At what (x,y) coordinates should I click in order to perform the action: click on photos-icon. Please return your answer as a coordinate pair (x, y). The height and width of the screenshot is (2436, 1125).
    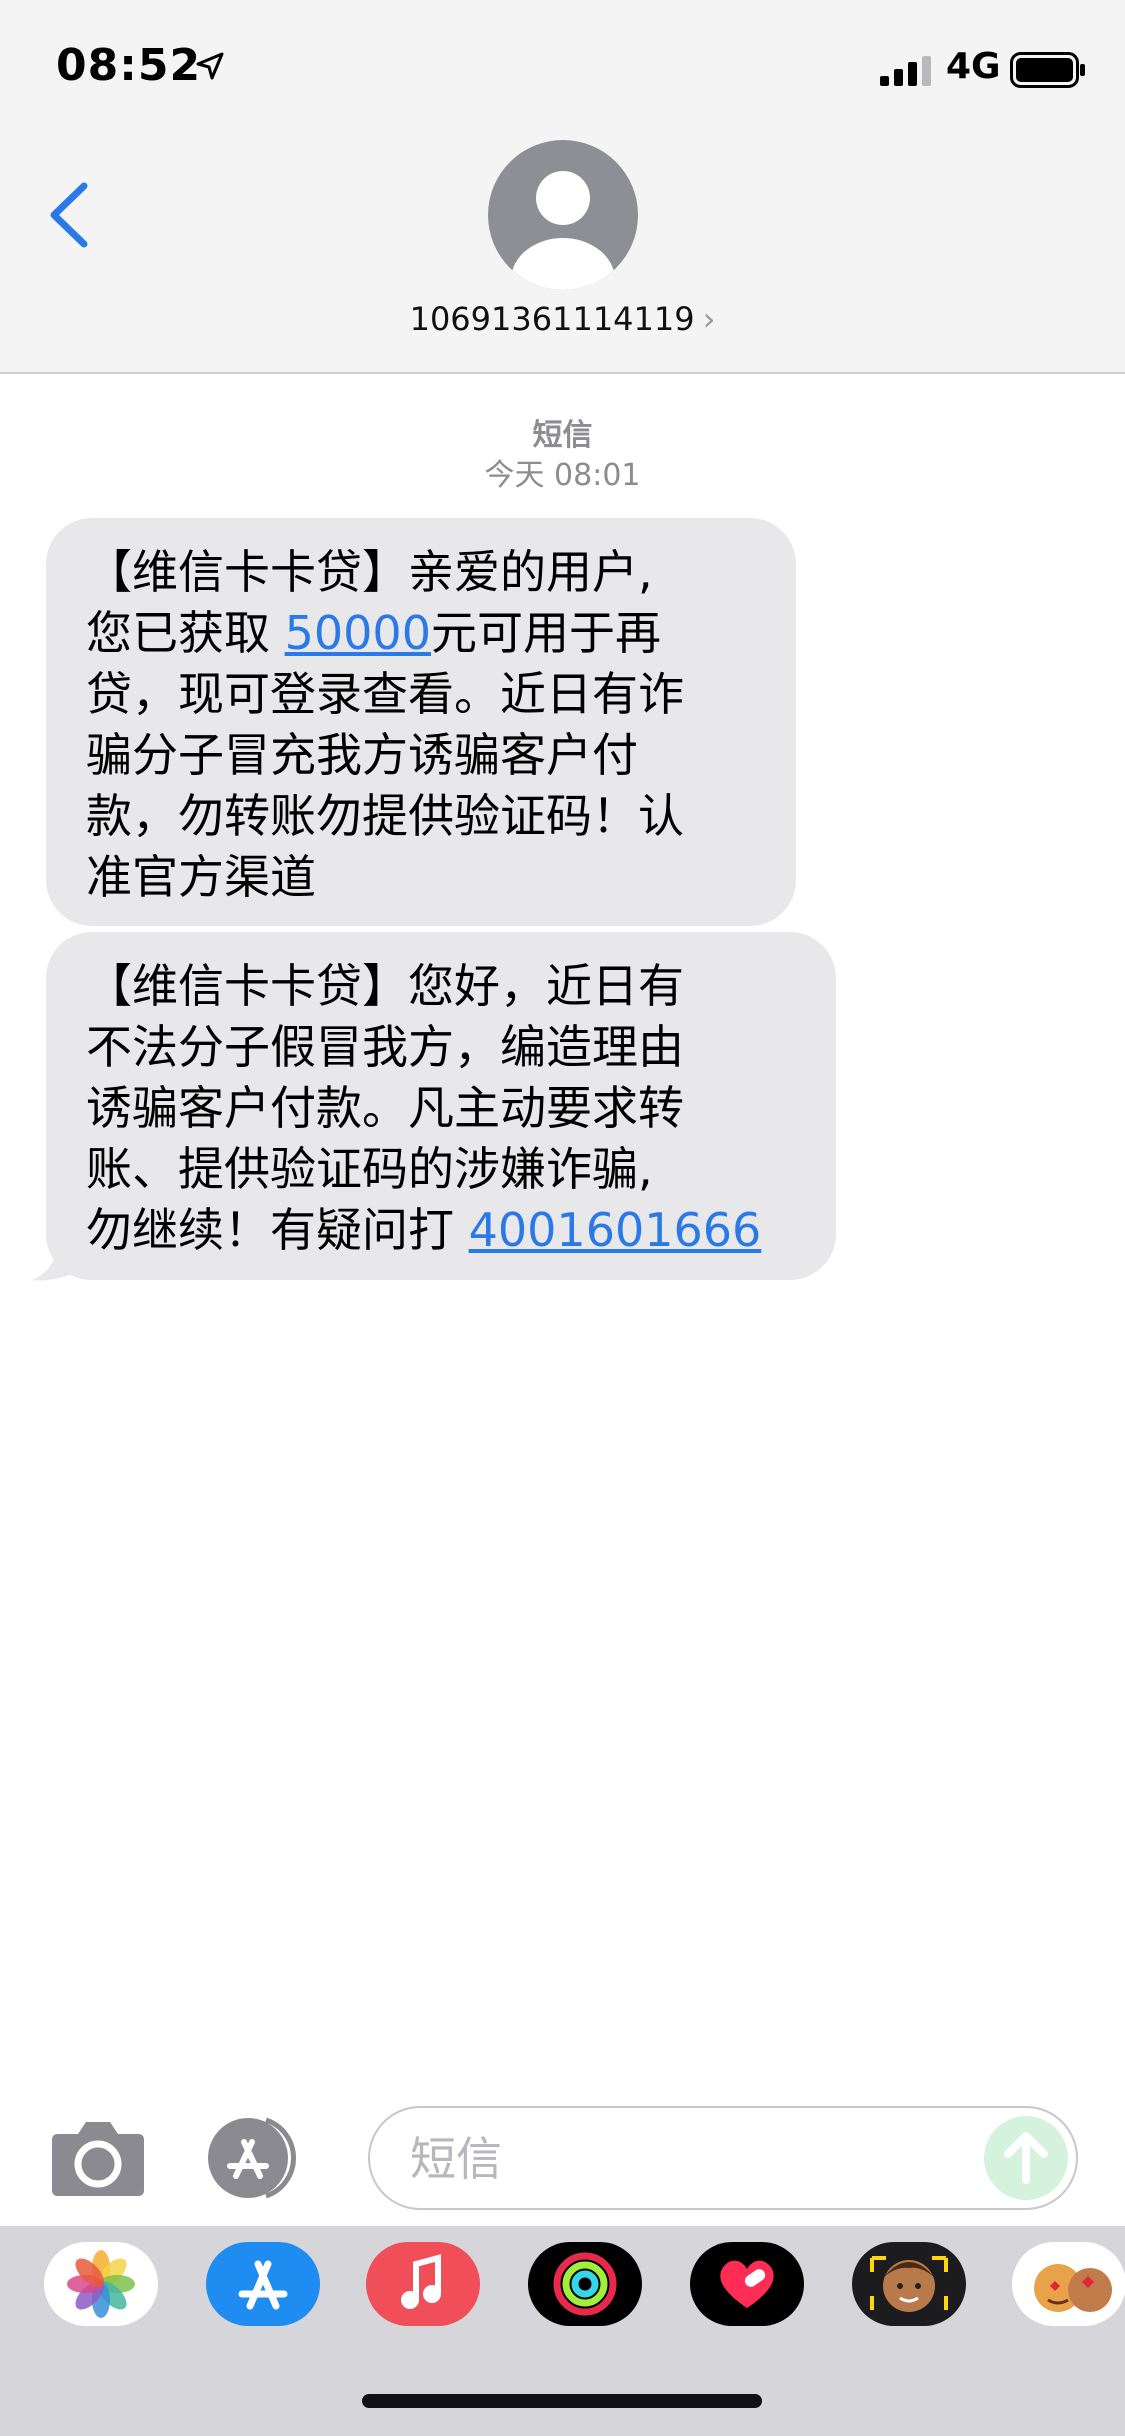
    Looking at the image, I should click on (101, 2284).